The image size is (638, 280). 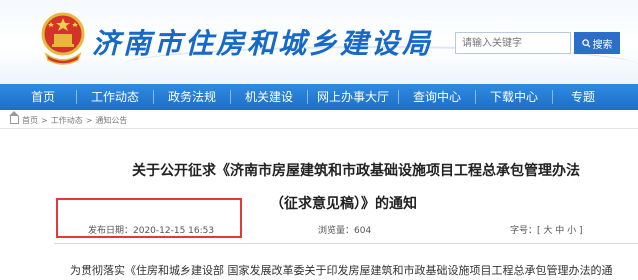 I want to click on view-count: 浏览量：604, so click(x=345, y=231).